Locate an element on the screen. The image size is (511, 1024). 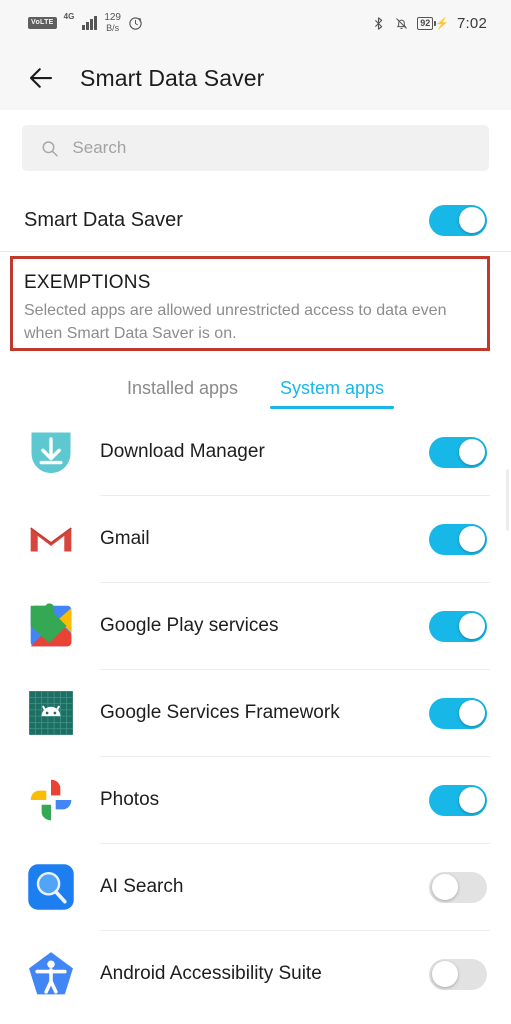
gmail-icon is located at coordinates (51, 539).